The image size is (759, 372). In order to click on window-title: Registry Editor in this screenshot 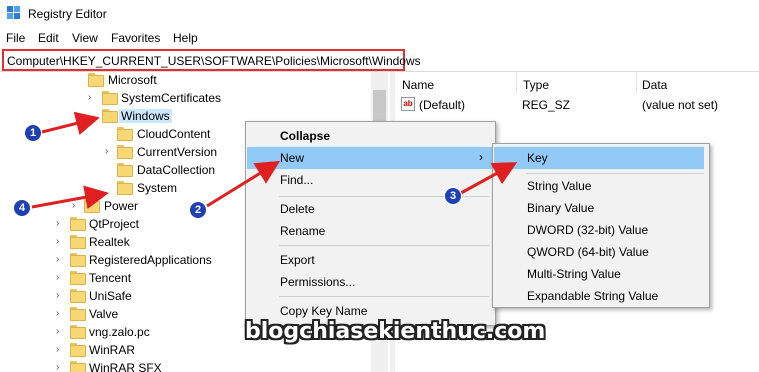, I will do `click(67, 14)`.